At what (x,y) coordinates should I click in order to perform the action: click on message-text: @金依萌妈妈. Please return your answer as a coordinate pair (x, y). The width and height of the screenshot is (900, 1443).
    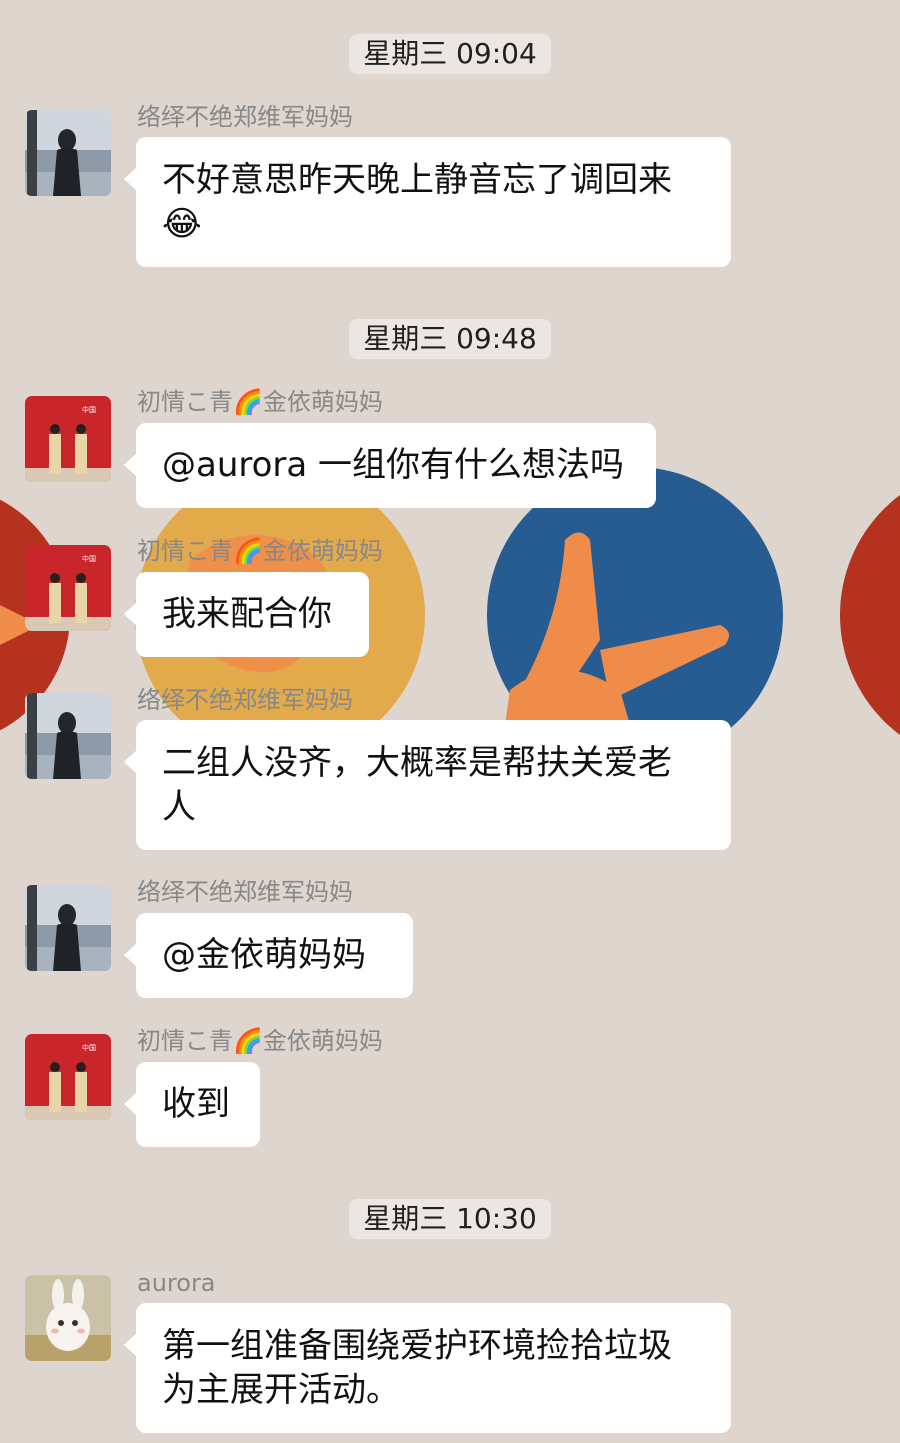
    Looking at the image, I should click on (264, 955).